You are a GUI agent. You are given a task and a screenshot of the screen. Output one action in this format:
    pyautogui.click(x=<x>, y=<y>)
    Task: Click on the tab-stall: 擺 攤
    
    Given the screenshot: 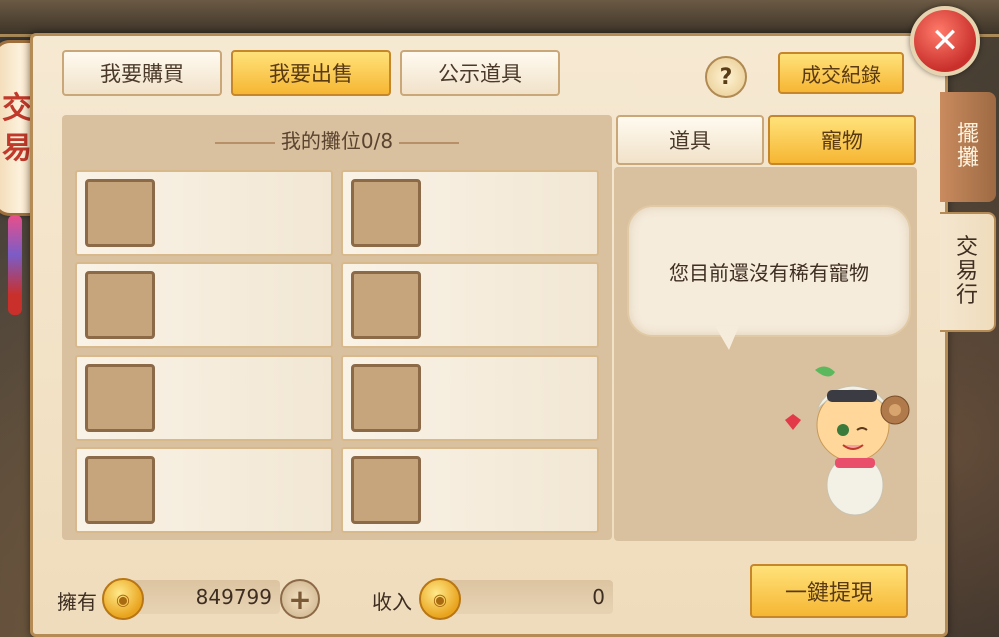 What is the action you would take?
    pyautogui.click(x=968, y=147)
    